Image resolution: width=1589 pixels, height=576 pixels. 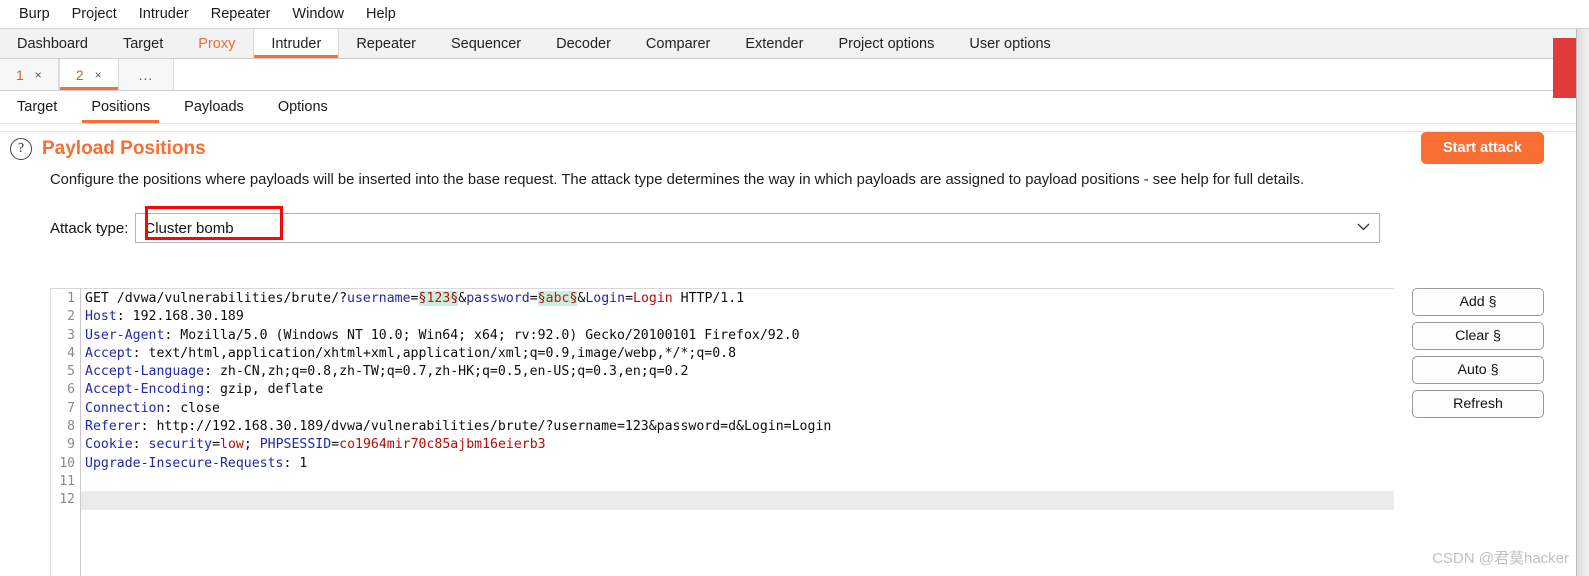 What do you see at coordinates (386, 43) in the screenshot?
I see `tab-repeater: Repeater` at bounding box center [386, 43].